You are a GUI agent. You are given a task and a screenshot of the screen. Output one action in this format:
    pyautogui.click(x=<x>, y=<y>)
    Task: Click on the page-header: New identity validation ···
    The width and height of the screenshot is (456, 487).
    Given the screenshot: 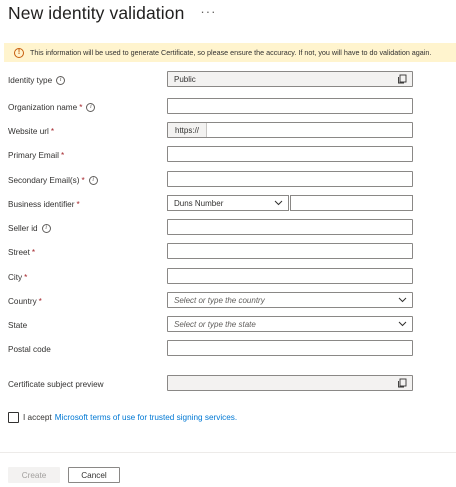 What is the action you would take?
    pyautogui.click(x=112, y=13)
    